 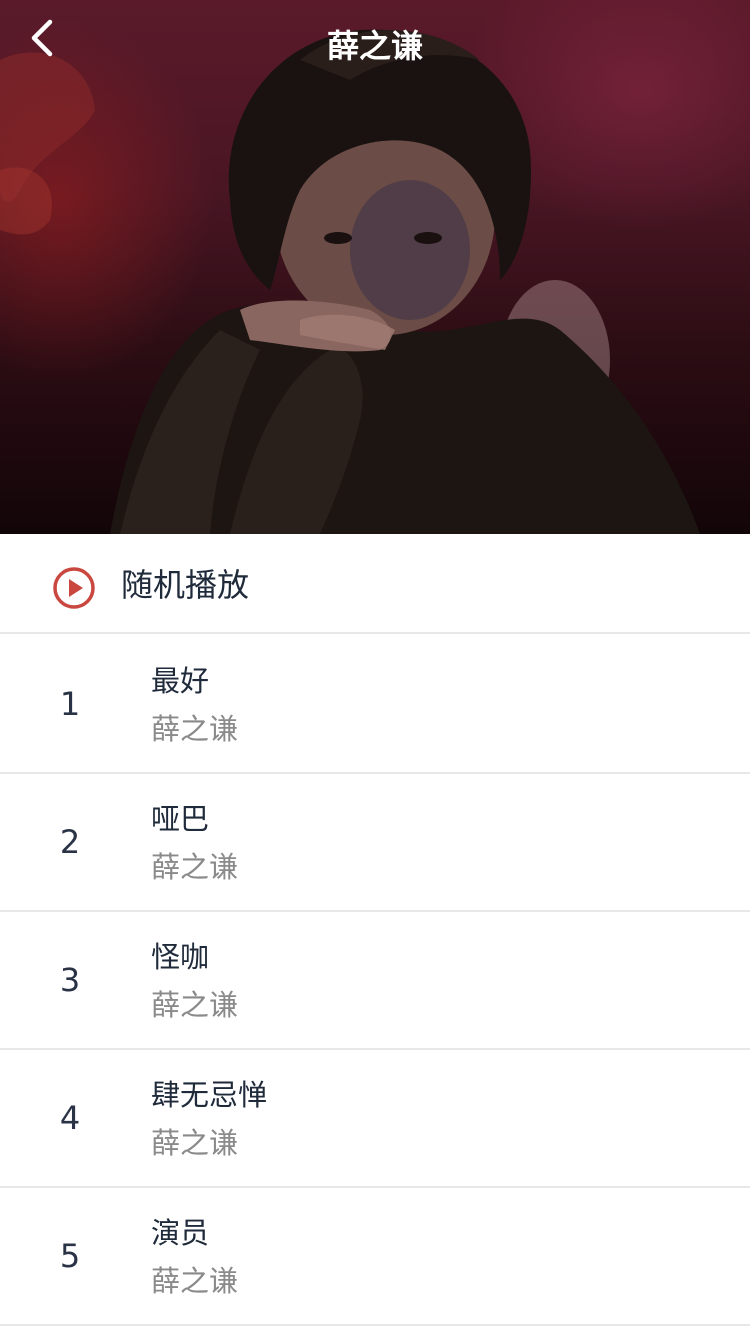 What do you see at coordinates (180, 1233) in the screenshot?
I see `song-title: 演员` at bounding box center [180, 1233].